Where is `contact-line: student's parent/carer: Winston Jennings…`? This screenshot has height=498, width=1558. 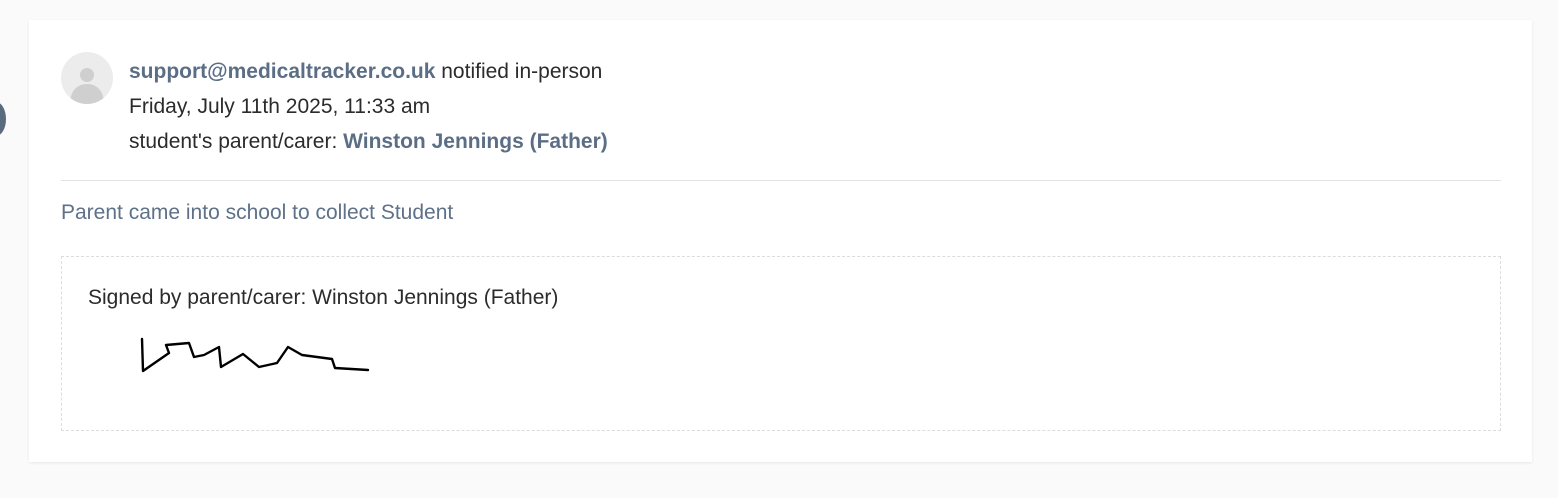
contact-line: student's parent/carer: Winston Jennings… is located at coordinates (368, 141).